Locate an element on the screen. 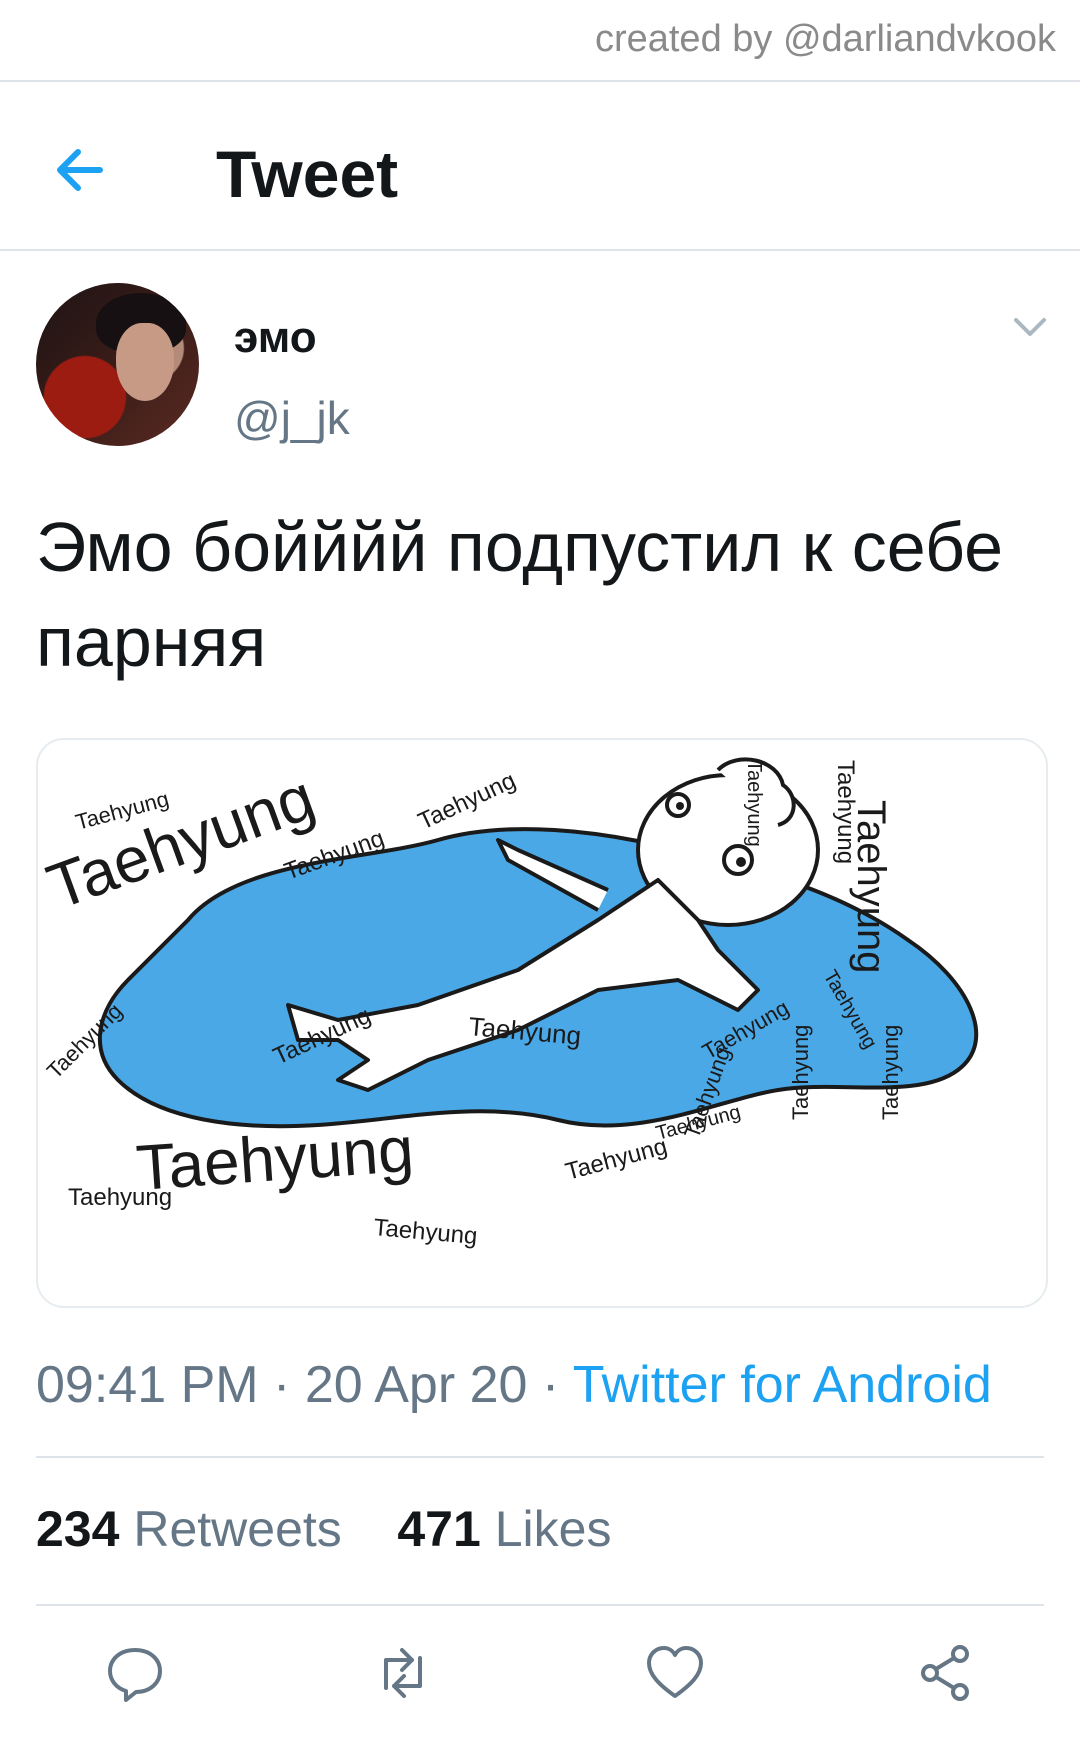 The height and width of the screenshot is (1764, 1080). watermark: created by @darliandvkook is located at coordinates (825, 39).